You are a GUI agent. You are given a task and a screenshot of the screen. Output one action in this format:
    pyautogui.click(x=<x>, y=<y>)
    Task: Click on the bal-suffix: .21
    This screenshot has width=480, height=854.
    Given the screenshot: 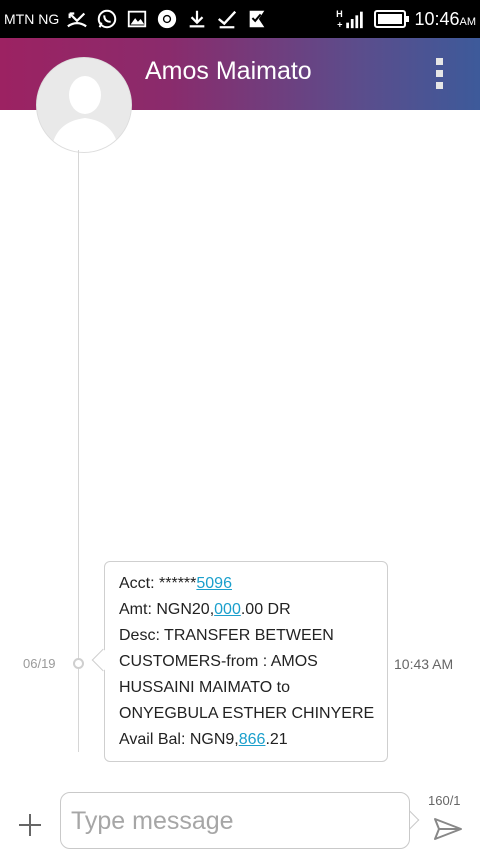 What is the action you would take?
    pyautogui.click(x=276, y=739)
    